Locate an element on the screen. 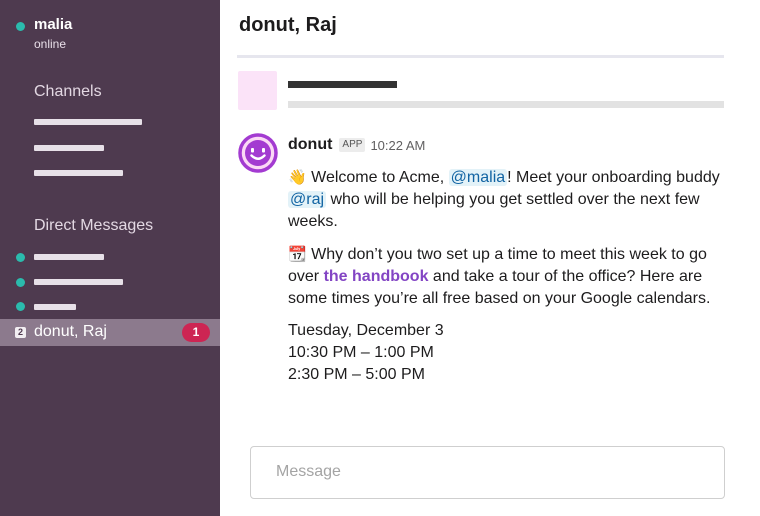 The height and width of the screenshot is (516, 760). sidebar-dm-item-donut-raj: 2 donut, Raj 1 is located at coordinates (110, 332).